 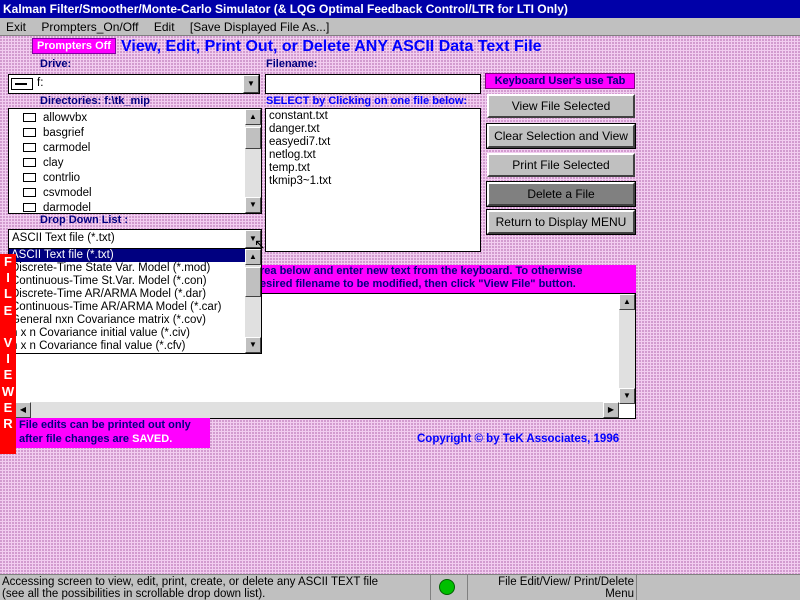 I want to click on status-indicator-icon, so click(x=447, y=587).